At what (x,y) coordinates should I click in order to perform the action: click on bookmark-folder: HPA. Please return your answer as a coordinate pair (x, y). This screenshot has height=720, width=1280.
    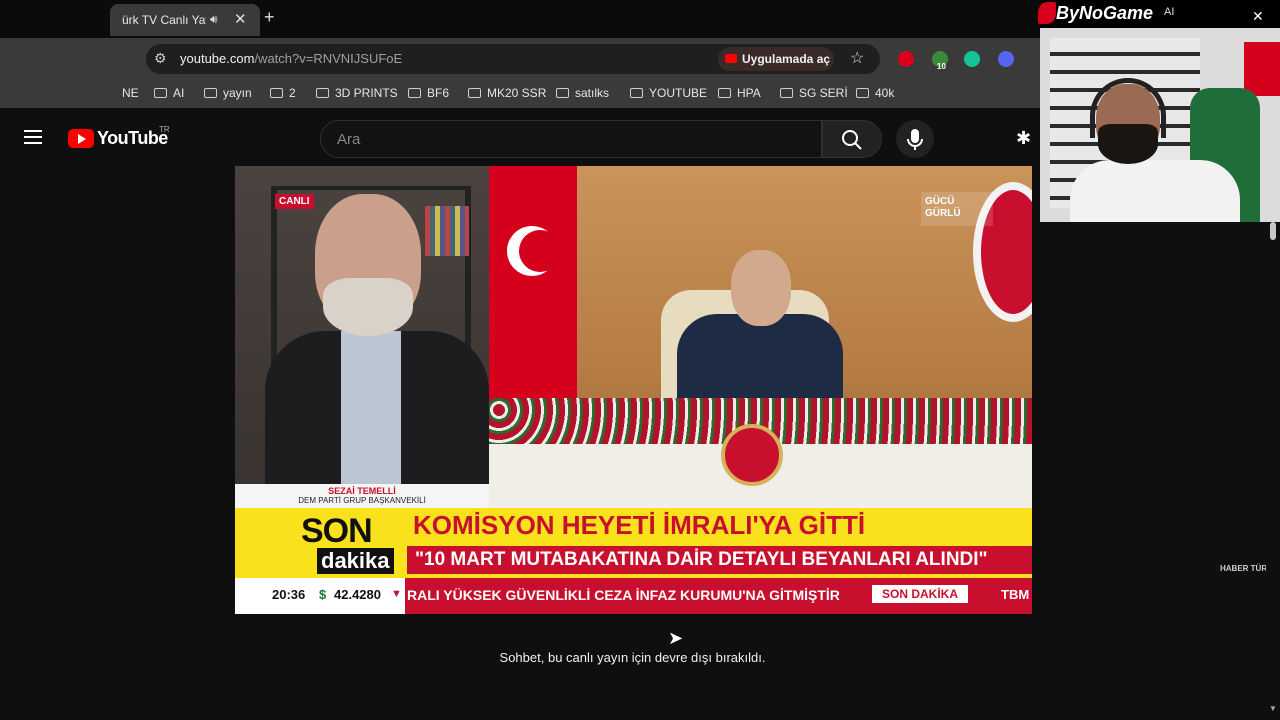
    Looking at the image, I should click on (739, 93).